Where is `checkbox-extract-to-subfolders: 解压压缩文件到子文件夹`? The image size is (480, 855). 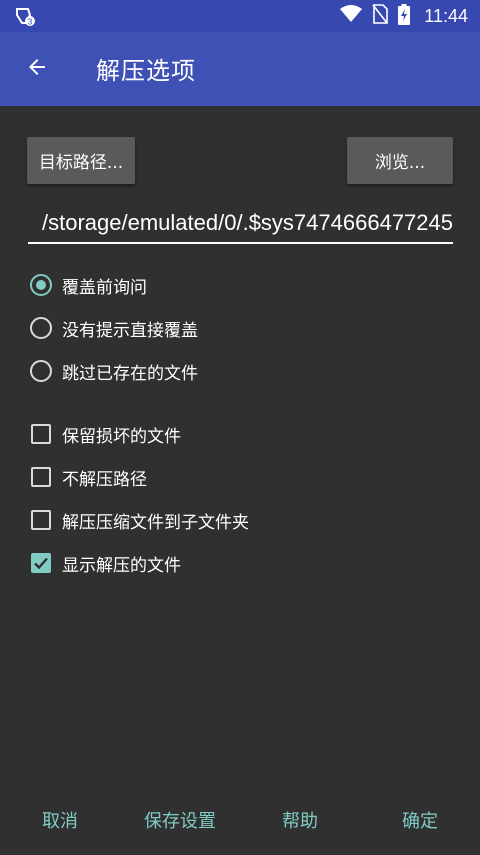 checkbox-extract-to-subfolders: 解压压缩文件到子文件夹 is located at coordinates (238, 520).